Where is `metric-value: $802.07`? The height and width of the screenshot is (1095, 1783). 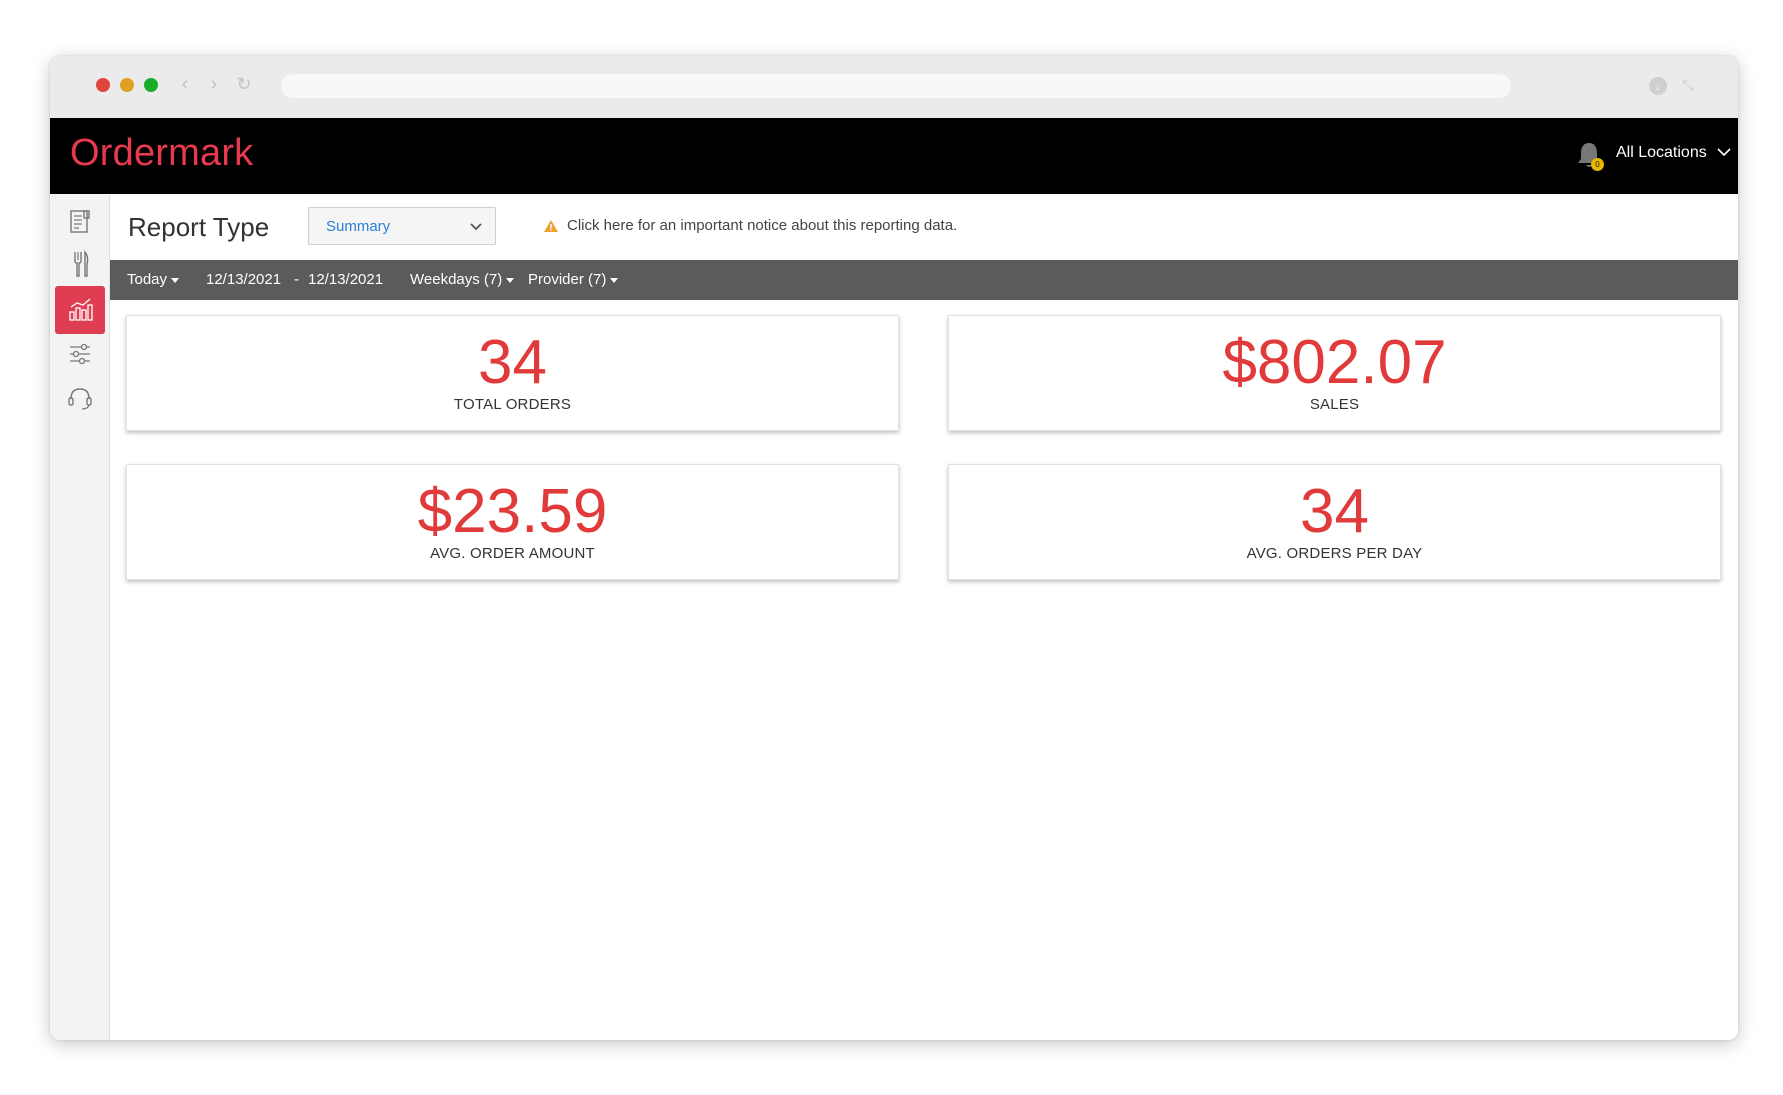 metric-value: $802.07 is located at coordinates (1334, 362).